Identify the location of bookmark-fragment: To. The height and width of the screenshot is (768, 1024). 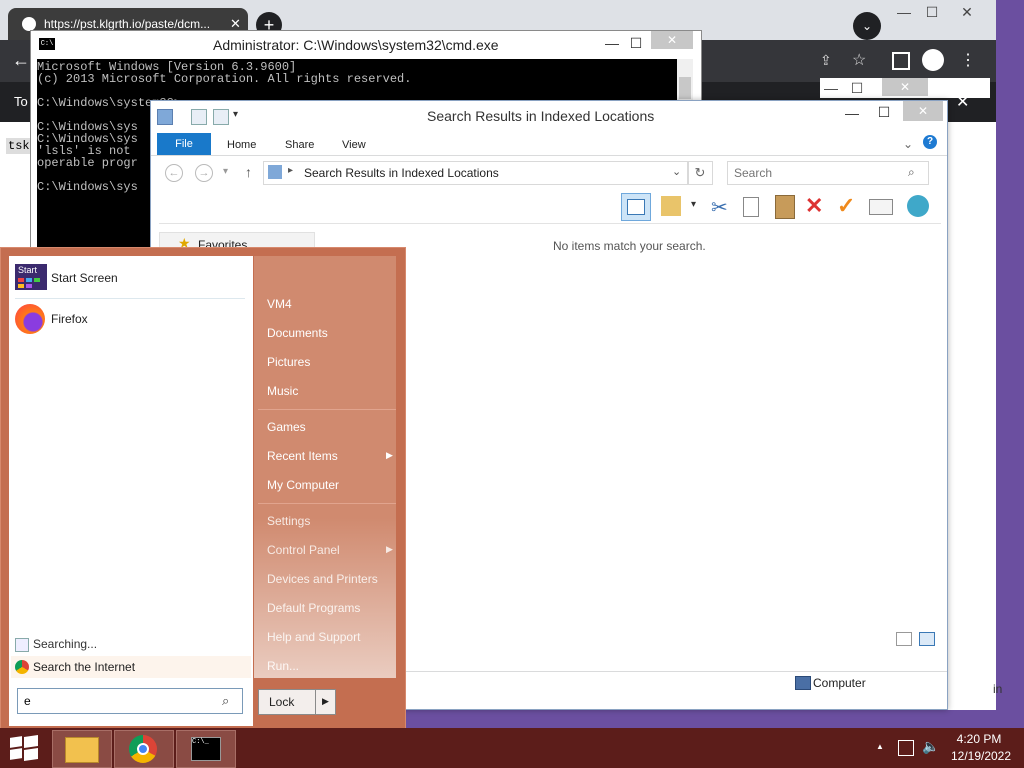
(21, 101).